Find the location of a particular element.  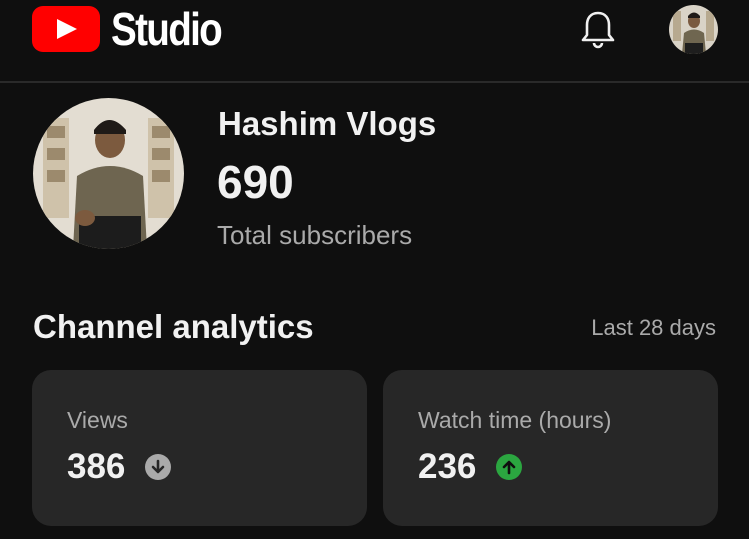

app-name: Studio is located at coordinates (167, 29).